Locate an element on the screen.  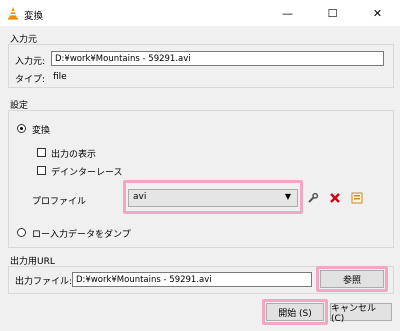
type-label: タイプ: is located at coordinates (30, 80).